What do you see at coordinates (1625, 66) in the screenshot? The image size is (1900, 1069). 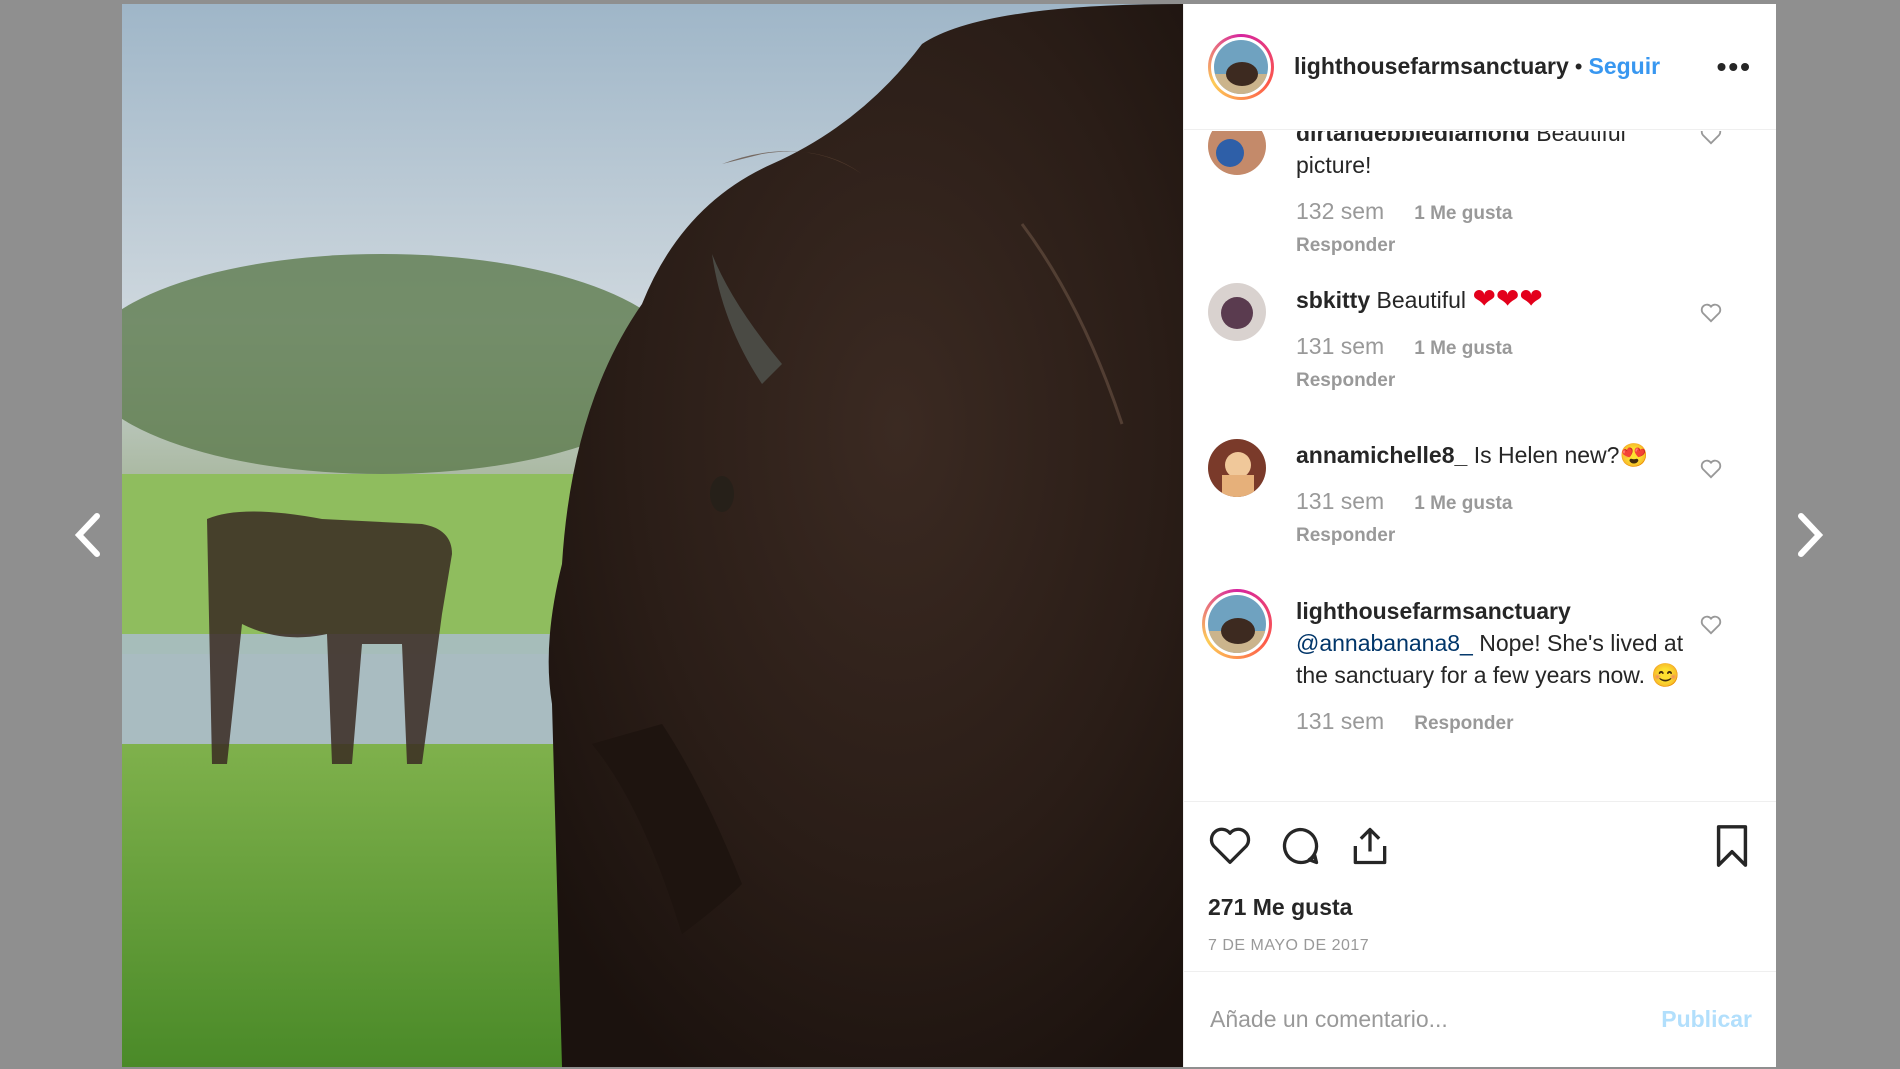 I see `follow-button: Seguir` at bounding box center [1625, 66].